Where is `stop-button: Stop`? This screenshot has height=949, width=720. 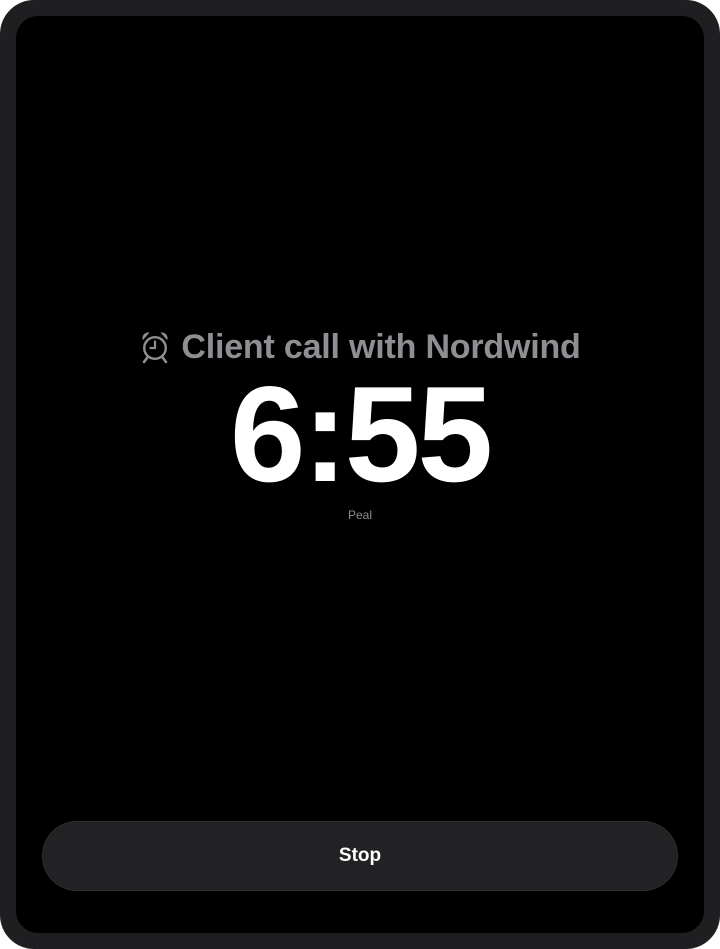 stop-button: Stop is located at coordinates (360, 856).